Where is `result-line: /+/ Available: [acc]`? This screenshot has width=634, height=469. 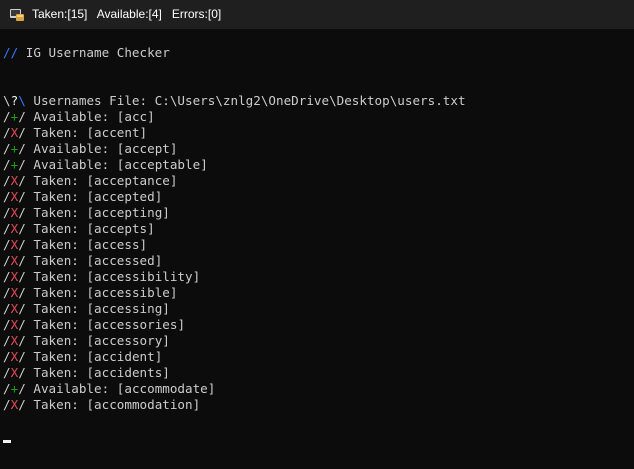
result-line: /+/ Available: [acc] is located at coordinates (317, 117).